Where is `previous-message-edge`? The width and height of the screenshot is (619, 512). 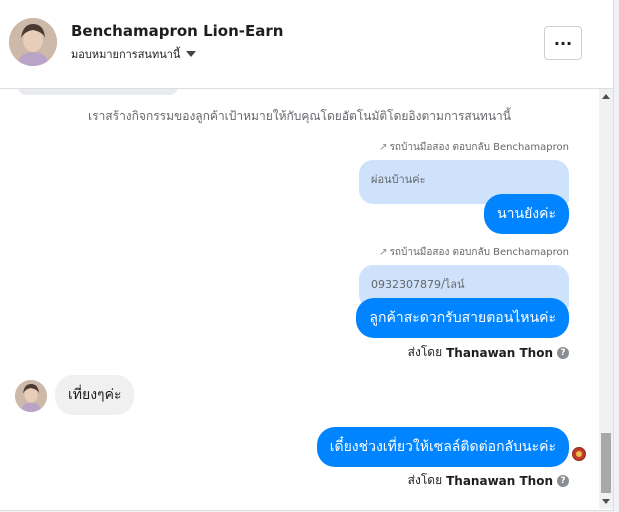
previous-message-edge is located at coordinates (98, 92).